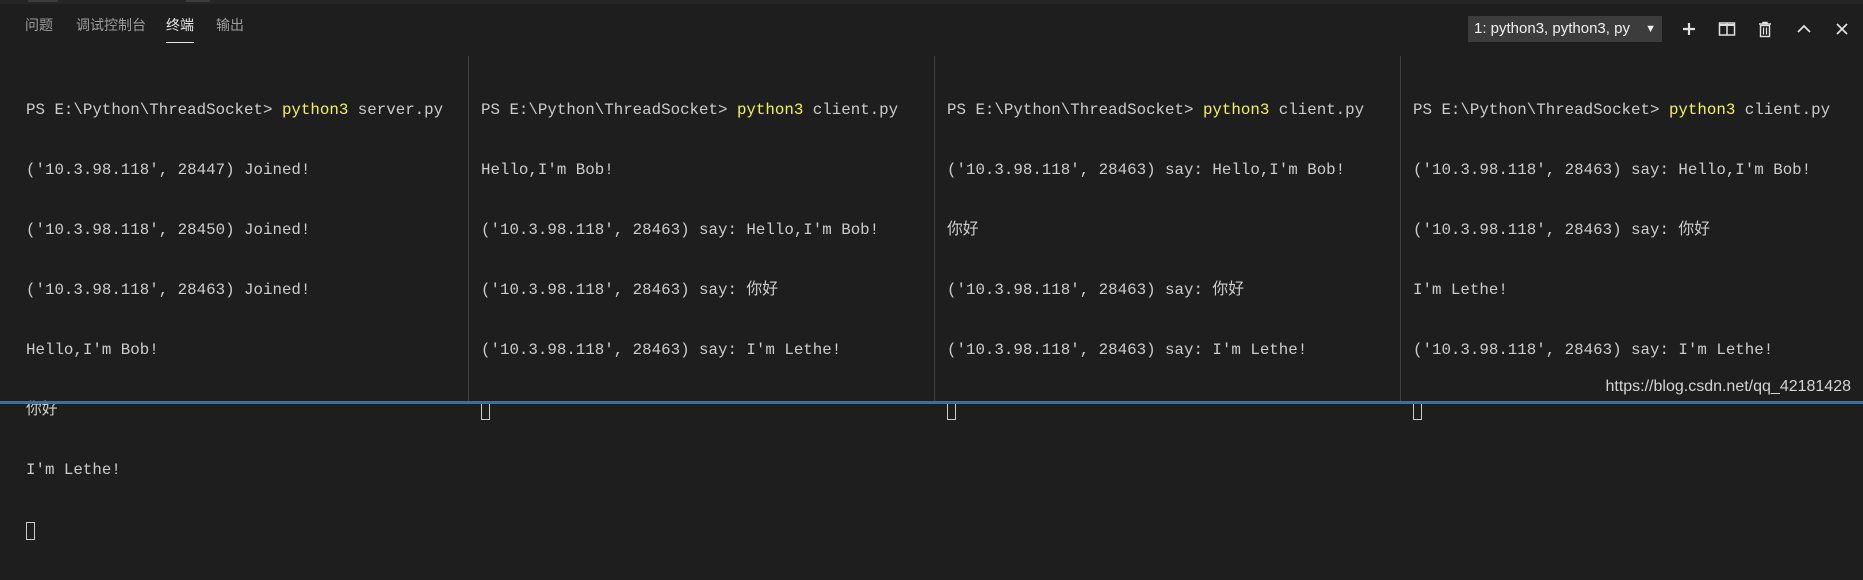 The width and height of the screenshot is (1863, 580). I want to click on panel-header: 问题 调试控制台 终端 输出 1: python3, python3, py ▼, so click(931, 24).